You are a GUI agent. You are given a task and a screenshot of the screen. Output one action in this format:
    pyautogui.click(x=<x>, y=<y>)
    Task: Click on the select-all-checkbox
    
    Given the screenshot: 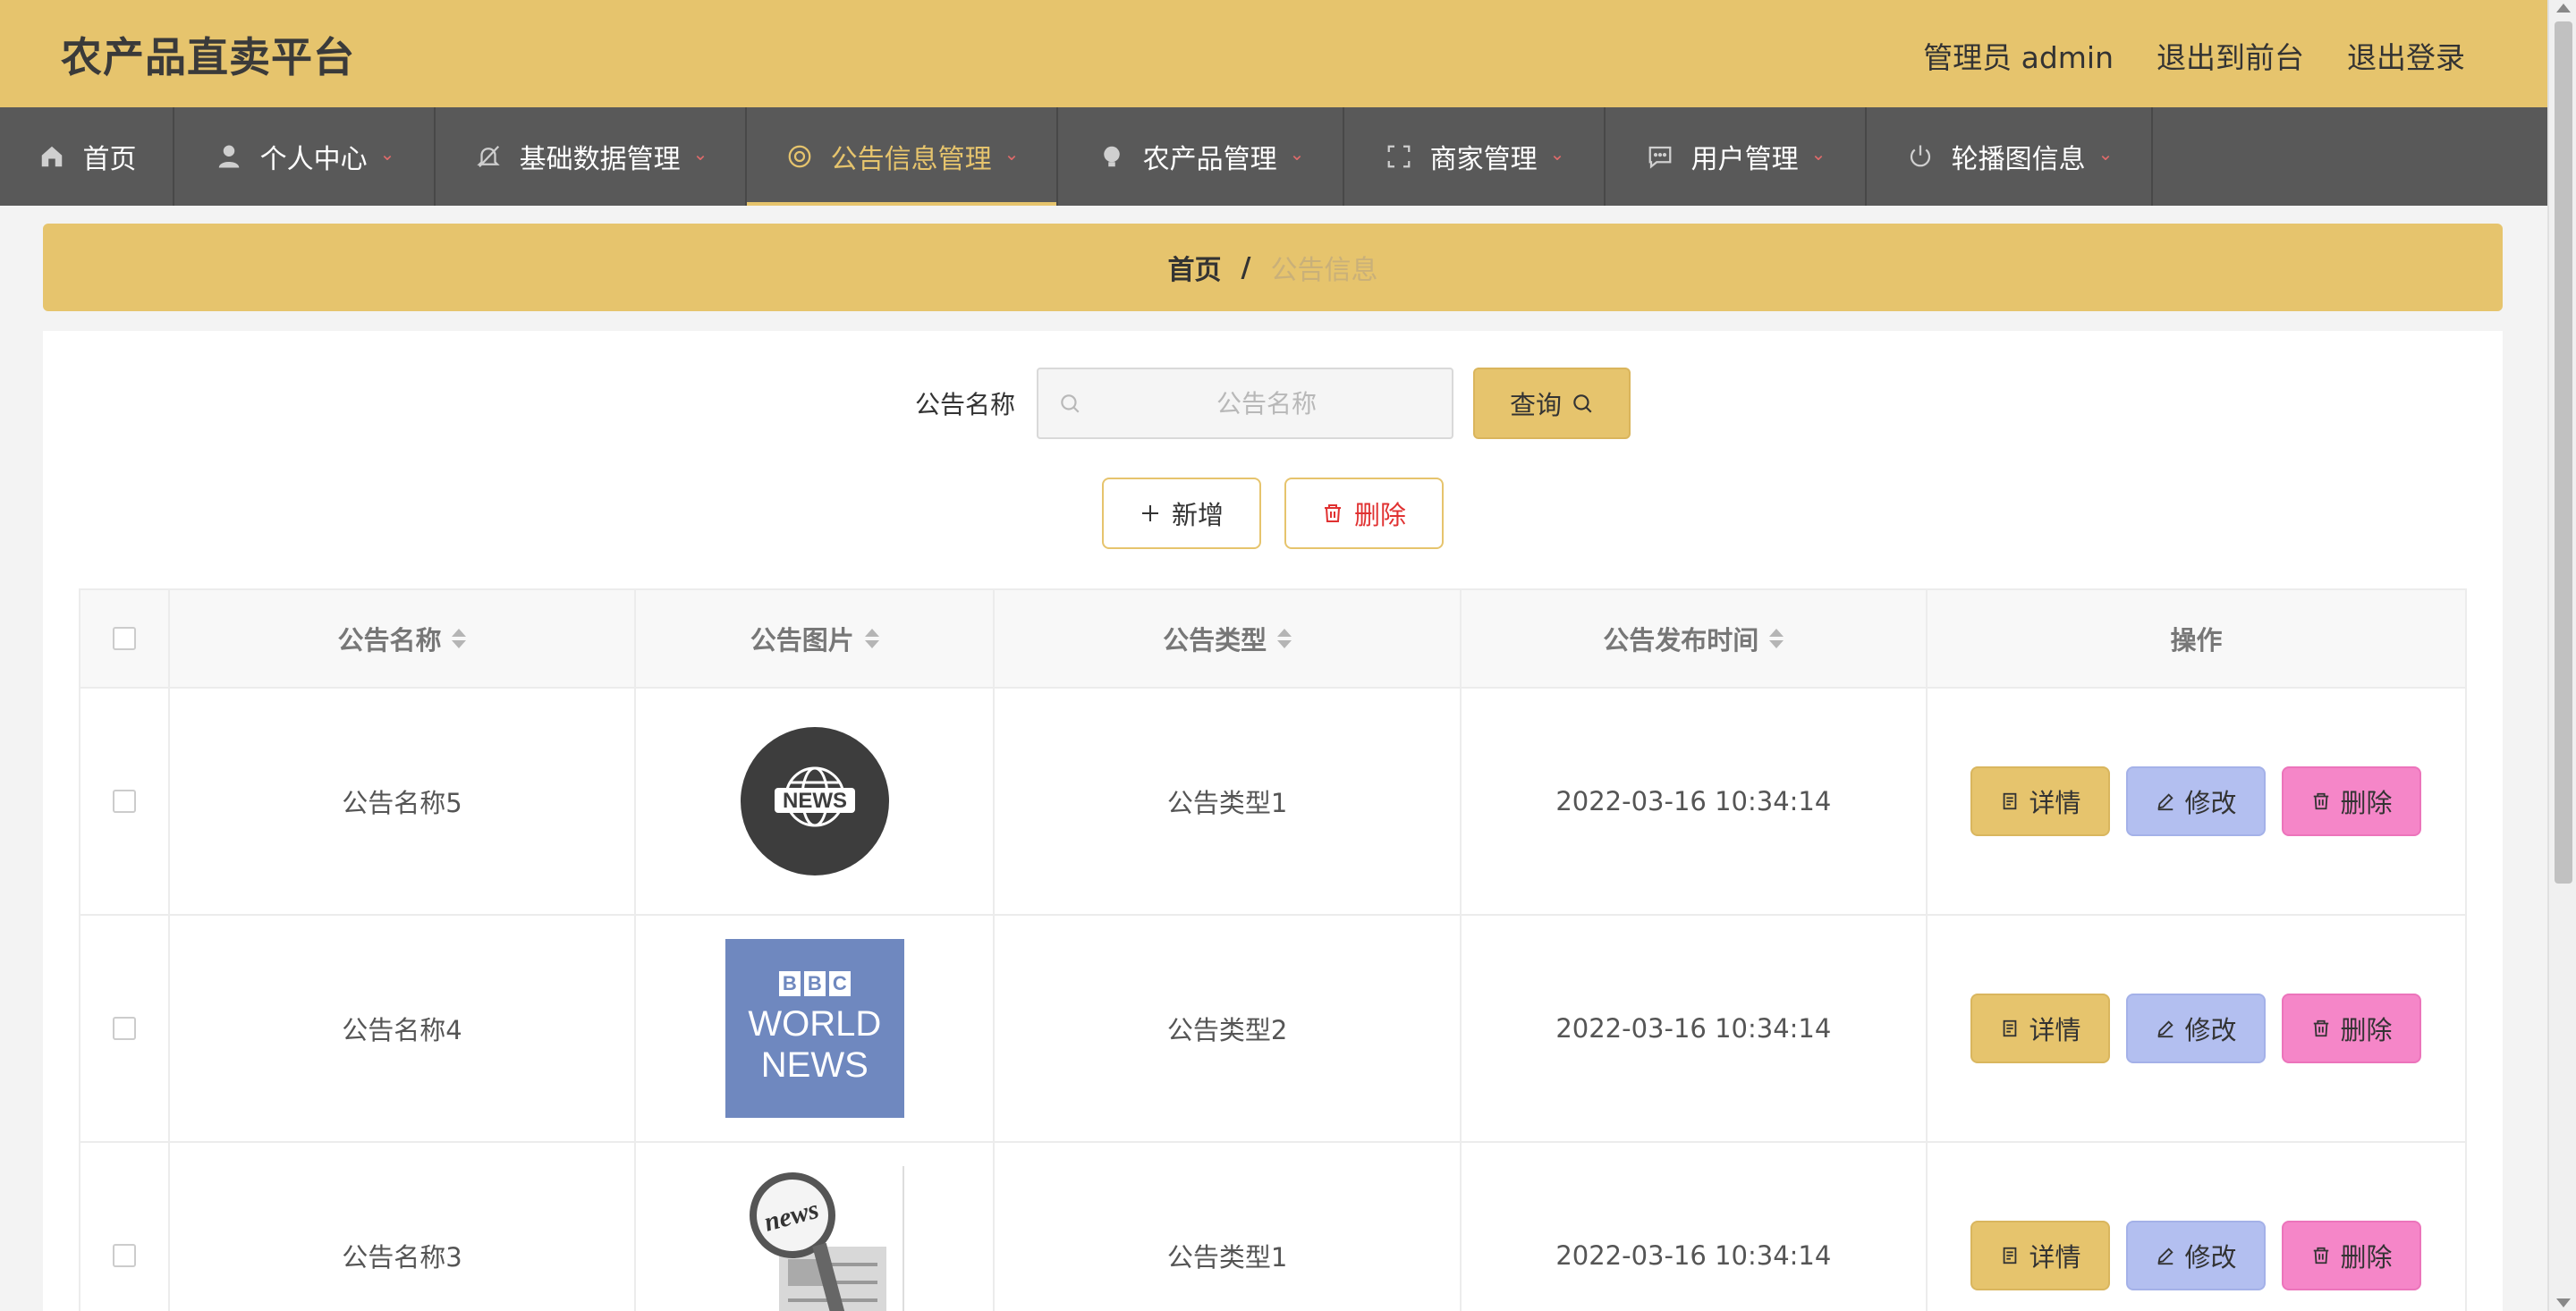 What is the action you would take?
    pyautogui.click(x=124, y=638)
    